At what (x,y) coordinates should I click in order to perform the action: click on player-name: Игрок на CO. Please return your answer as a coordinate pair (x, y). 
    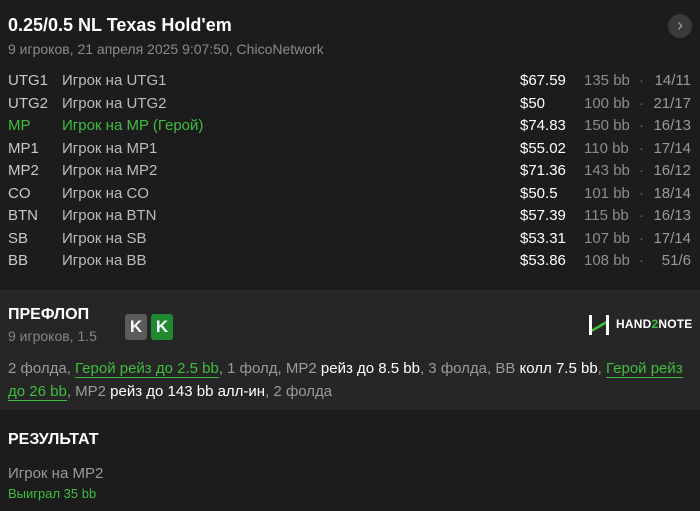
    Looking at the image, I should click on (105, 193).